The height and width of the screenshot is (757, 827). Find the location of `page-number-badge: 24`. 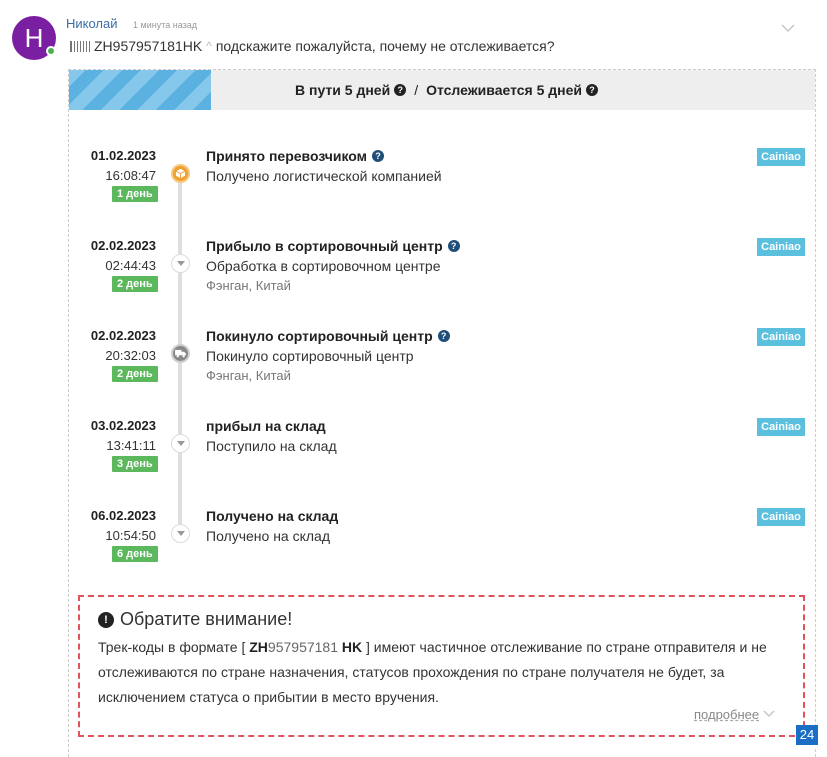

page-number-badge: 24 is located at coordinates (807, 736).